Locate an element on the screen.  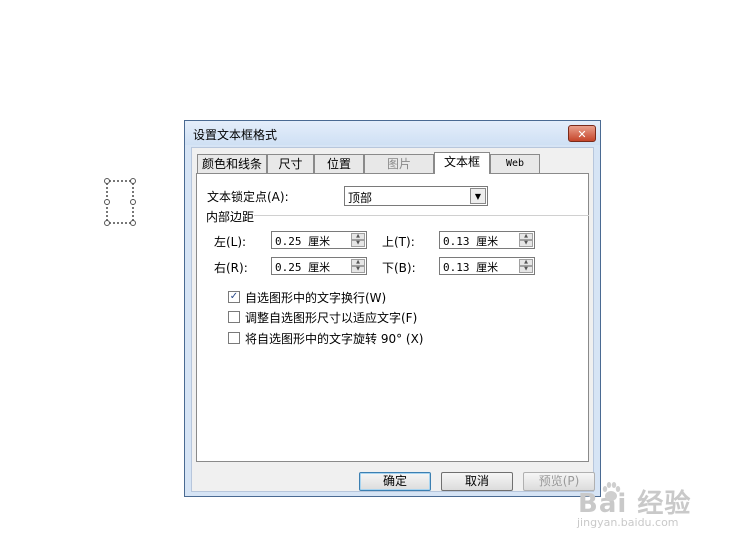
margin-top-value: 0.13 厘米 is located at coordinates (471, 241).